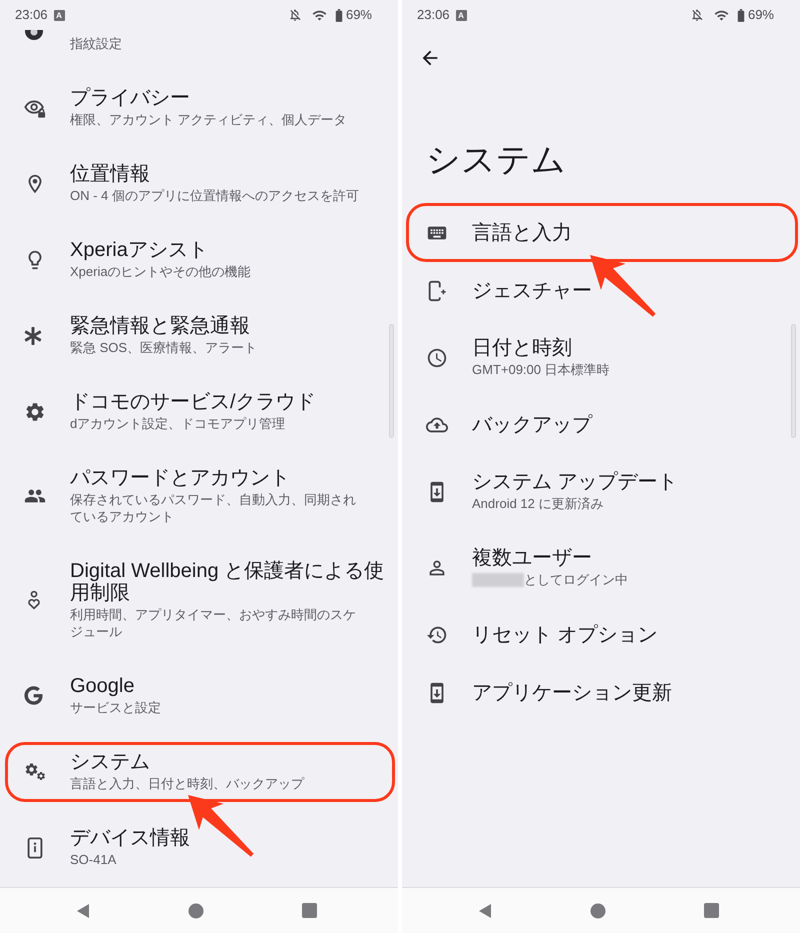 The width and height of the screenshot is (800, 933). Describe the element at coordinates (213, 508) in the screenshot. I see `setting-subtitle: 保存されているパスワード、自動入力、同期され ているアカウント` at that location.